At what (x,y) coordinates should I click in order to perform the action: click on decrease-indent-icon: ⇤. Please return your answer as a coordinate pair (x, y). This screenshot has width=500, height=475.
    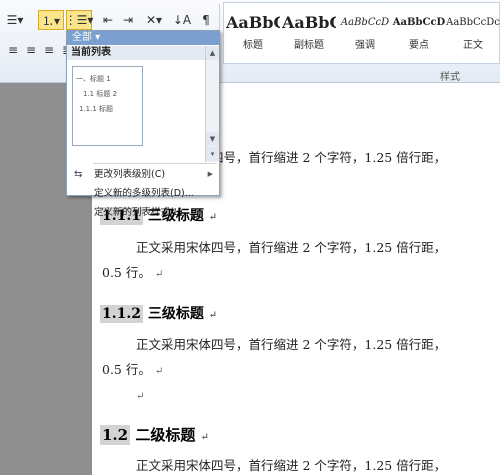
    Looking at the image, I should click on (108, 20).